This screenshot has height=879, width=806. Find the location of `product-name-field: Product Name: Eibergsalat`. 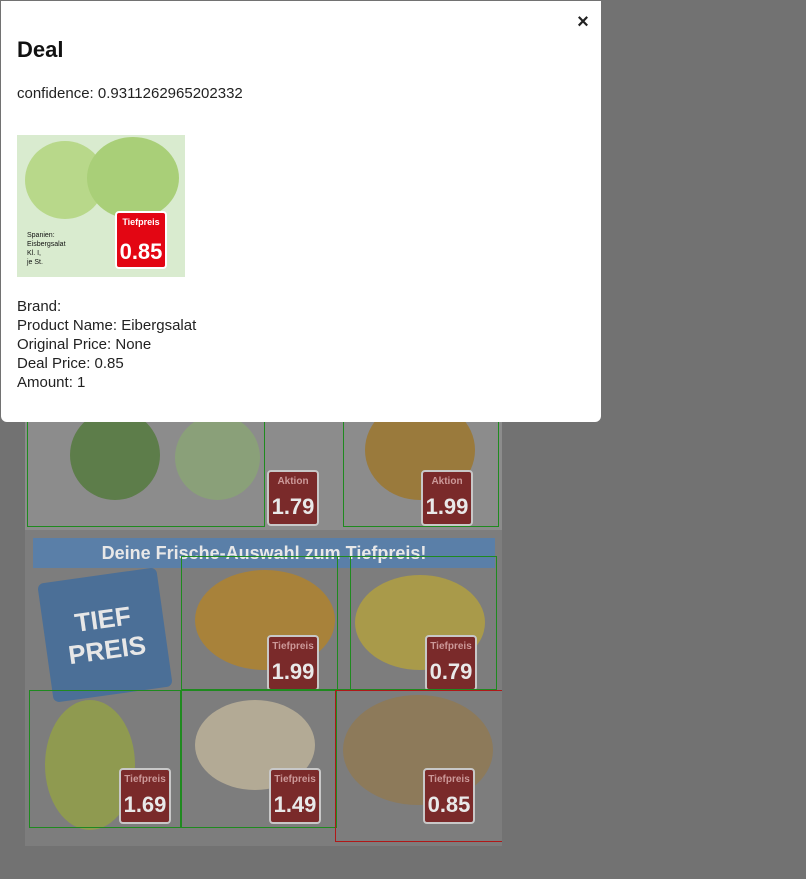

product-name-field: Product Name: Eibergsalat is located at coordinates (107, 325).